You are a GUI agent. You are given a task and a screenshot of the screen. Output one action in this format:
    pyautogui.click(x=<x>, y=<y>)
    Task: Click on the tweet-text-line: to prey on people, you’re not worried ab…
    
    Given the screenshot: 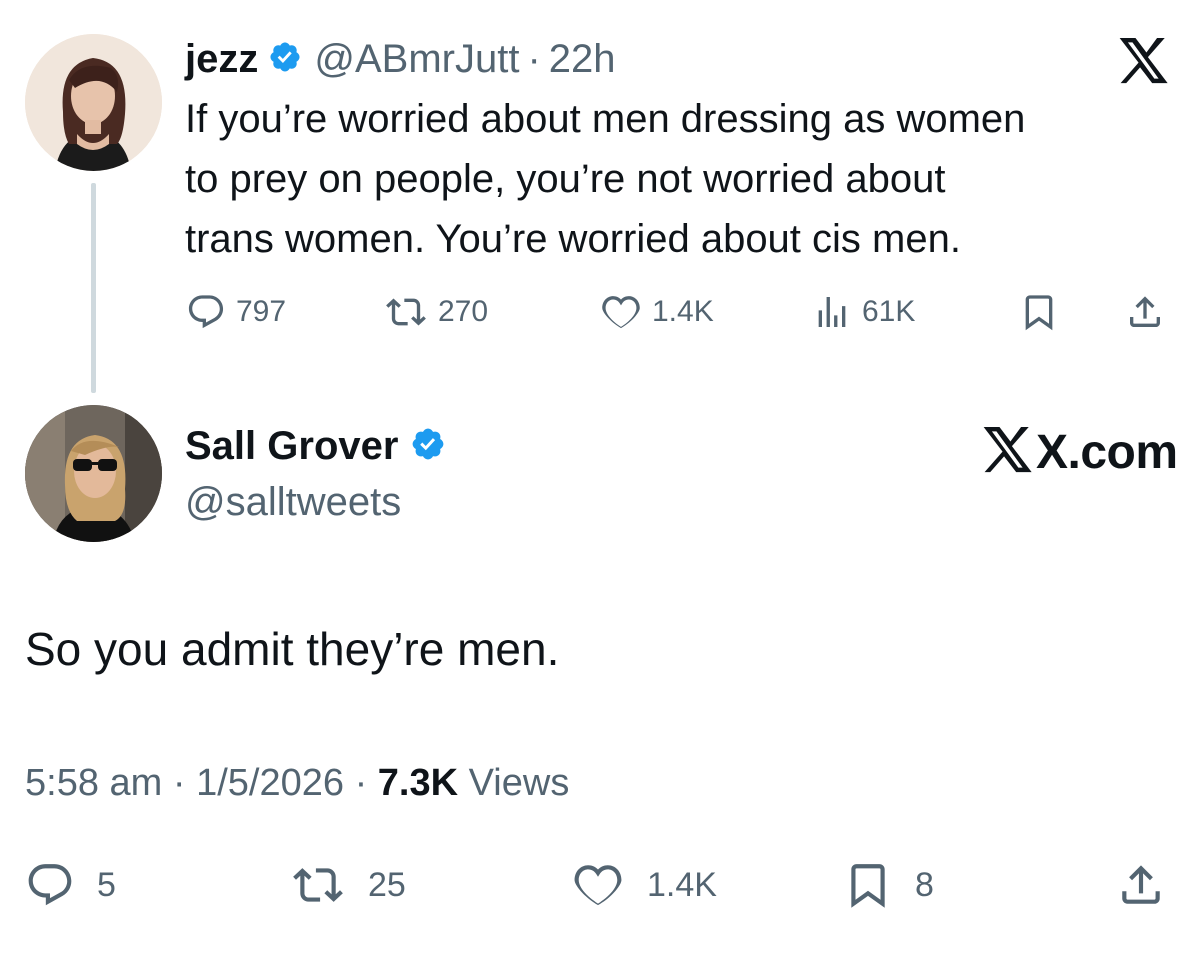 What is the action you would take?
    pyautogui.click(x=565, y=179)
    